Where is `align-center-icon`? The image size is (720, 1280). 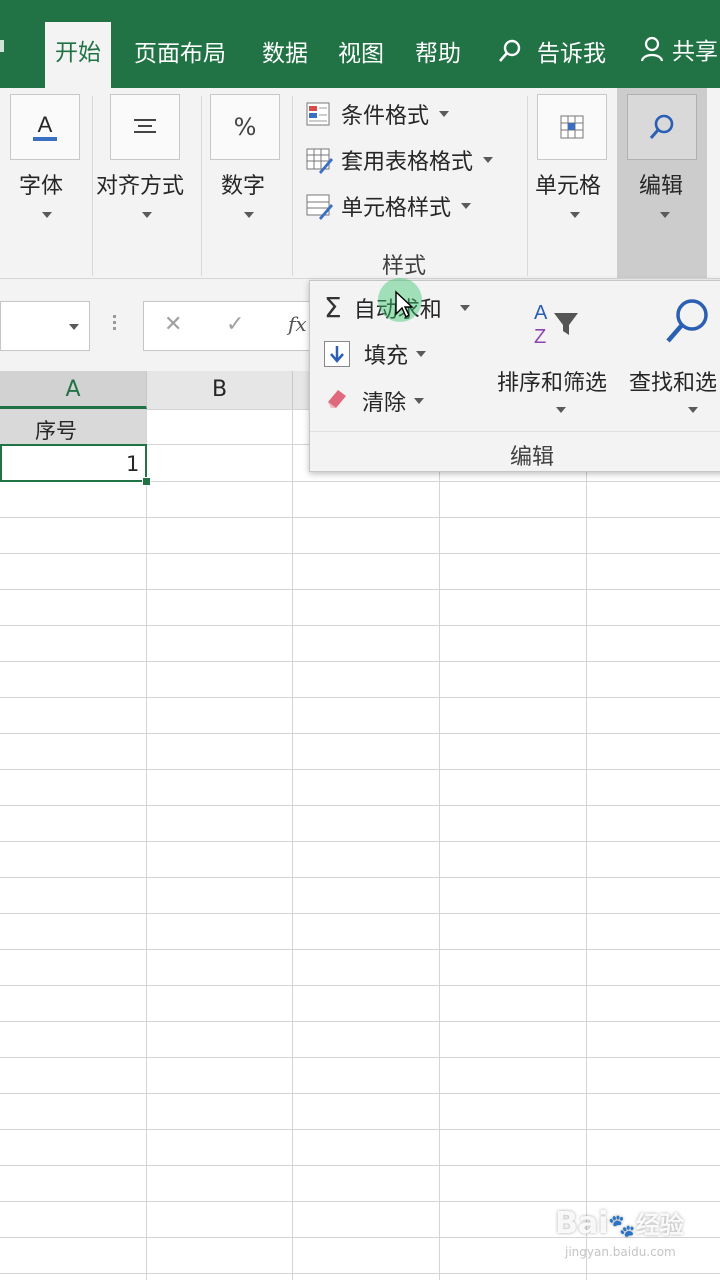 align-center-icon is located at coordinates (145, 126).